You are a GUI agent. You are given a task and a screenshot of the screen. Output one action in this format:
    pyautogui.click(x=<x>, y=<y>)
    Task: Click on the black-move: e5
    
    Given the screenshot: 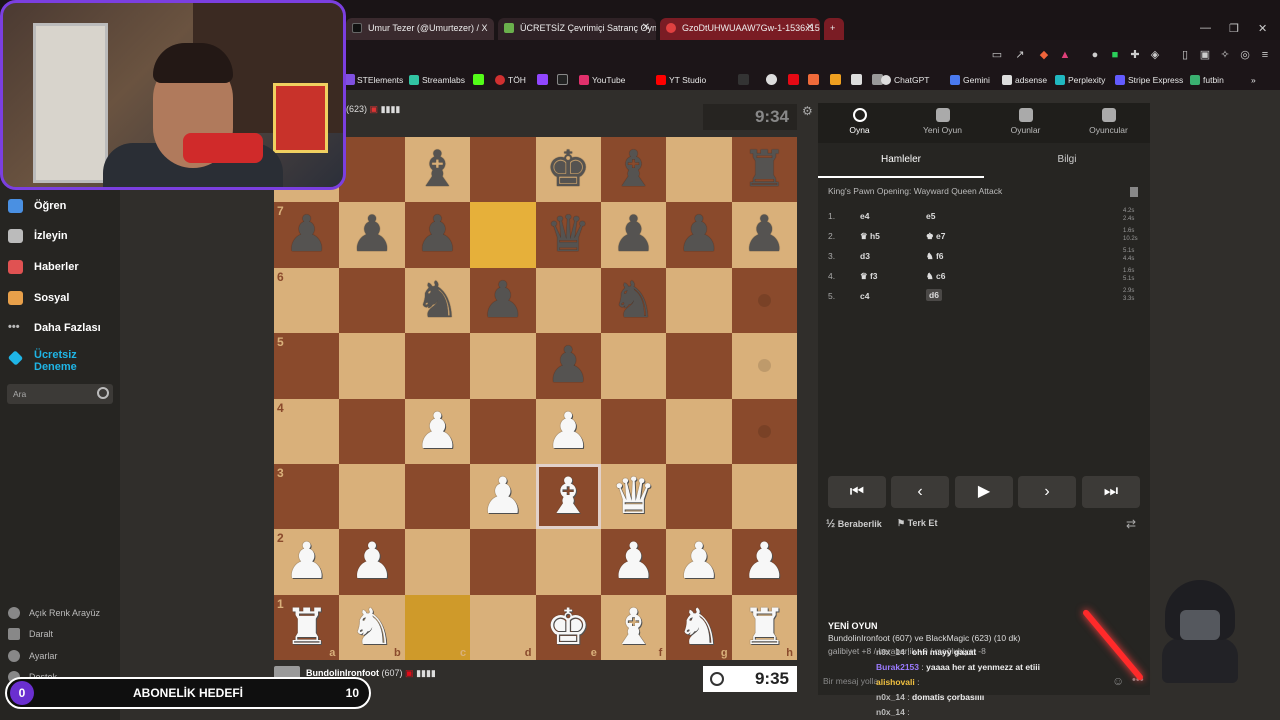 What is the action you would take?
    pyautogui.click(x=930, y=216)
    